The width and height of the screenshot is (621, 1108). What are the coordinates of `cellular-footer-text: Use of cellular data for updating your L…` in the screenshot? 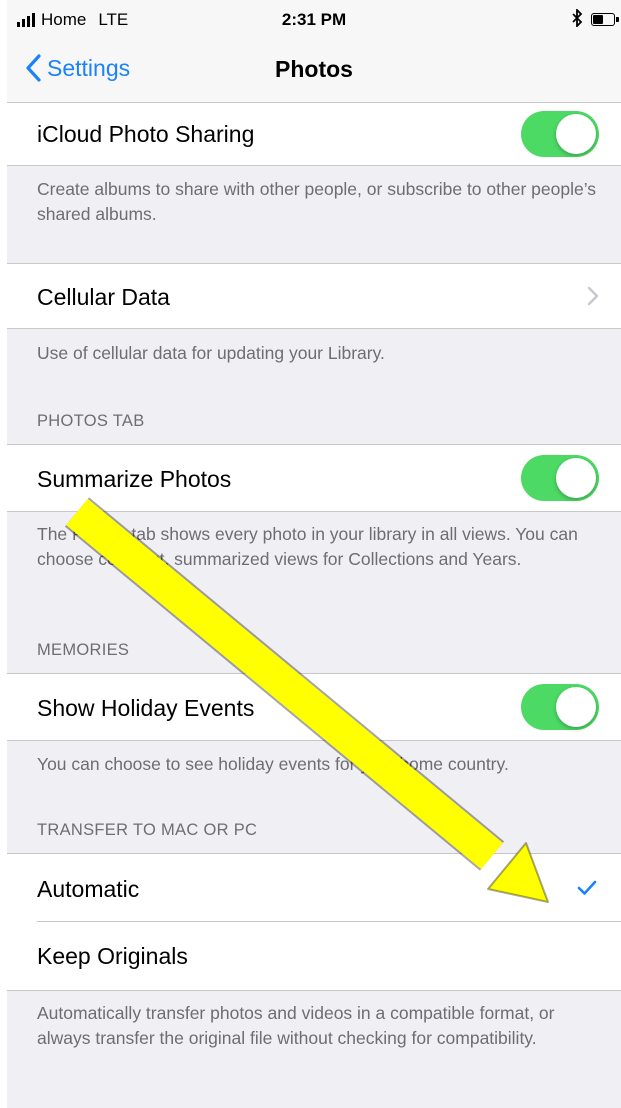 It's located at (211, 353).